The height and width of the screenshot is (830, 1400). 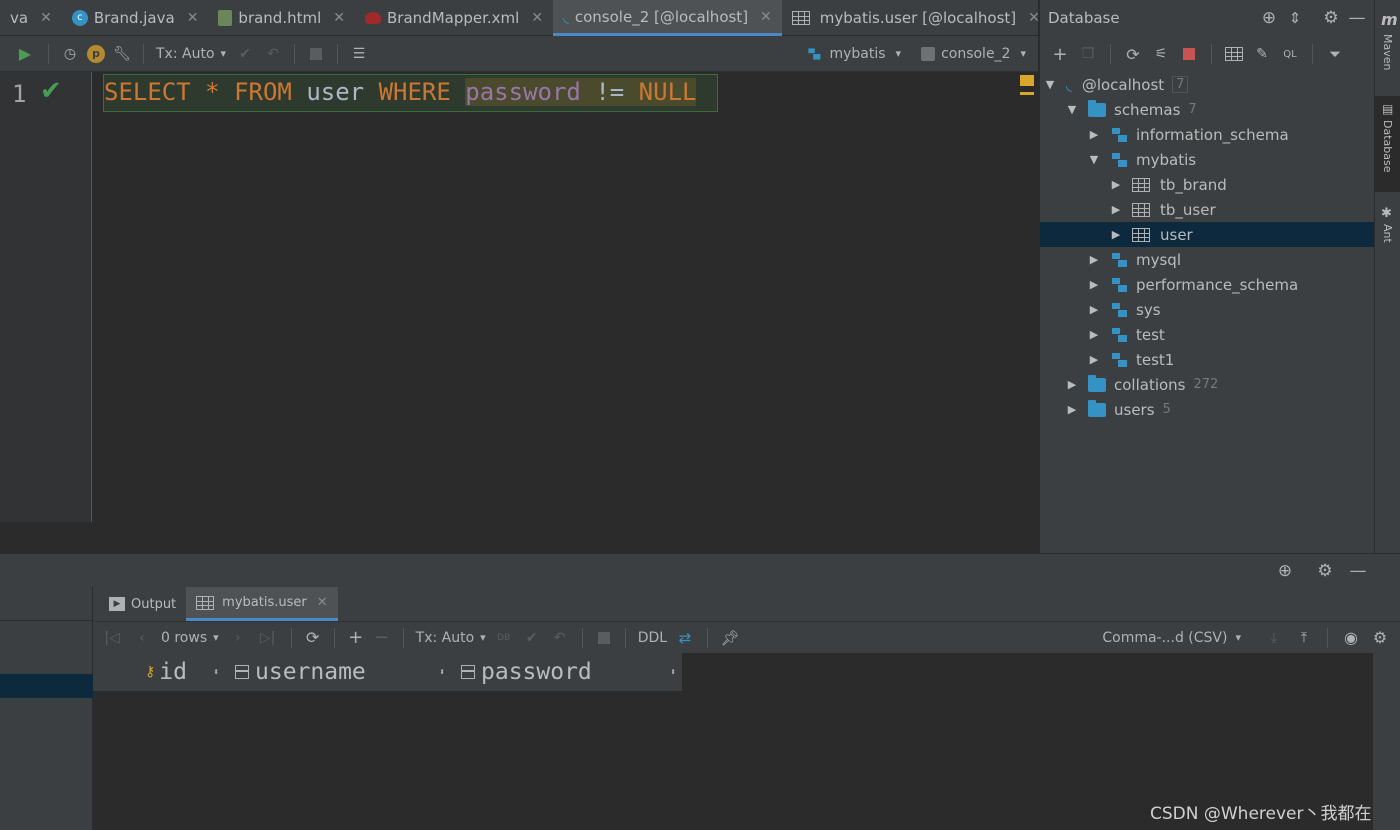 What do you see at coordinates (159, 672) in the screenshot?
I see `column-header-id: ⚷ id ⬍` at bounding box center [159, 672].